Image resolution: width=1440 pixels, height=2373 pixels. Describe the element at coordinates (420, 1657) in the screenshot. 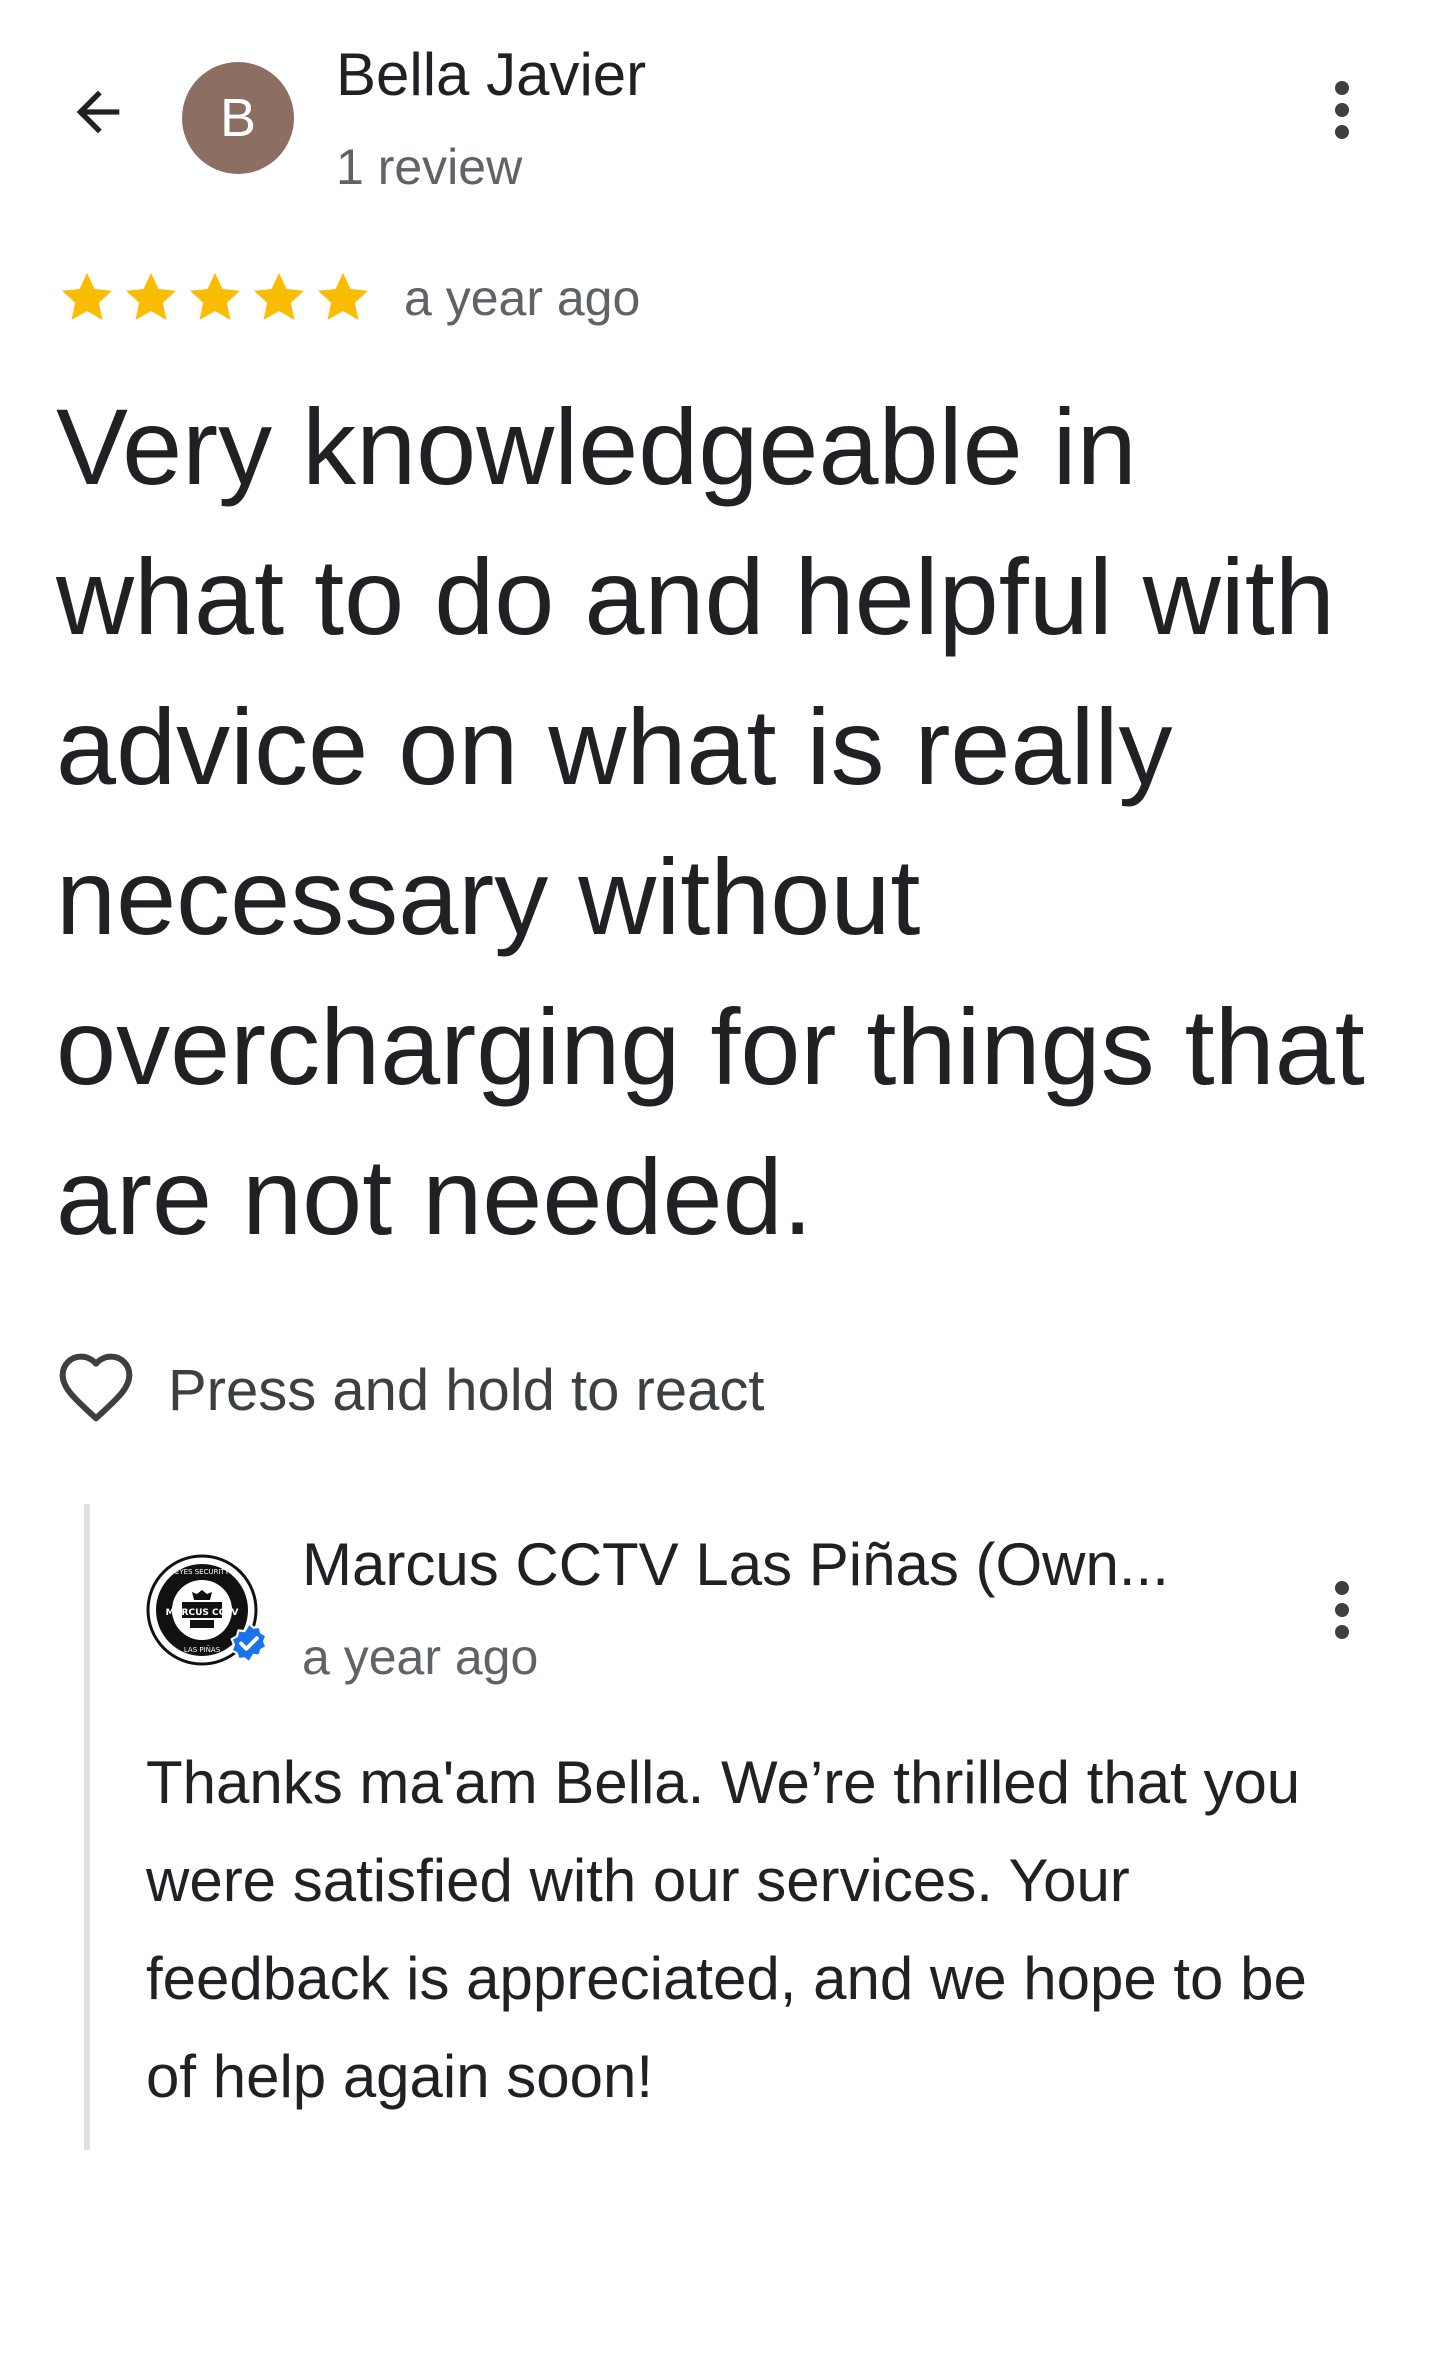

I see `owner-reply-time: a year ago` at that location.